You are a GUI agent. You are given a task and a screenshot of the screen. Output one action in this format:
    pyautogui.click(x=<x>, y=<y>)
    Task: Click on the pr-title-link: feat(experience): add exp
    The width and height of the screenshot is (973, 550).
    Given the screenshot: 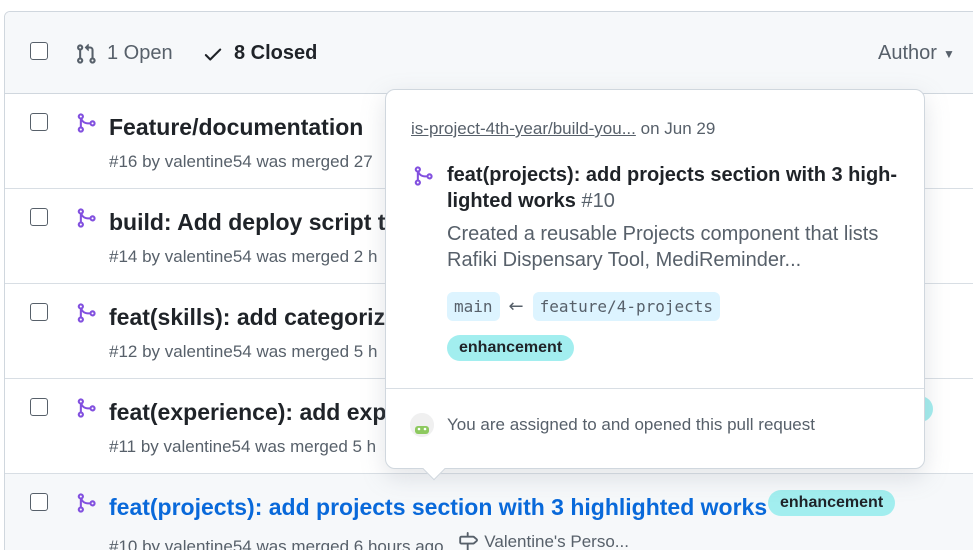 What is the action you would take?
    pyautogui.click(x=247, y=412)
    